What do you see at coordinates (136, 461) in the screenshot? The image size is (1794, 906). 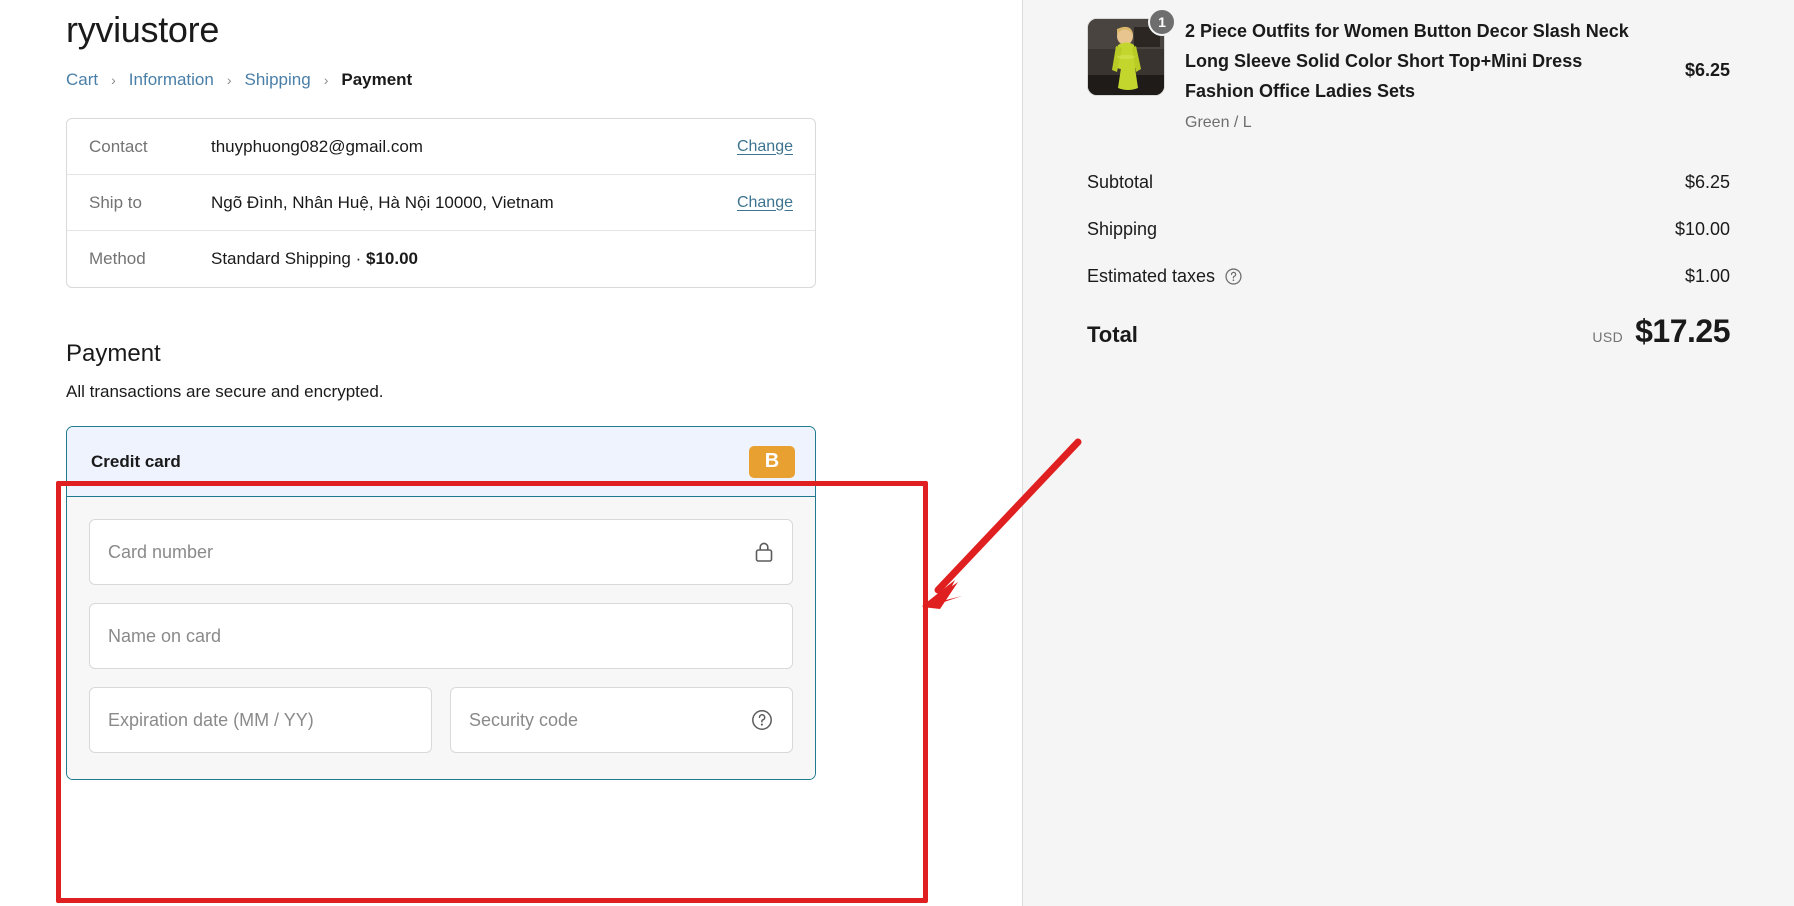 I see `credit-card-option-label: Credit card` at bounding box center [136, 461].